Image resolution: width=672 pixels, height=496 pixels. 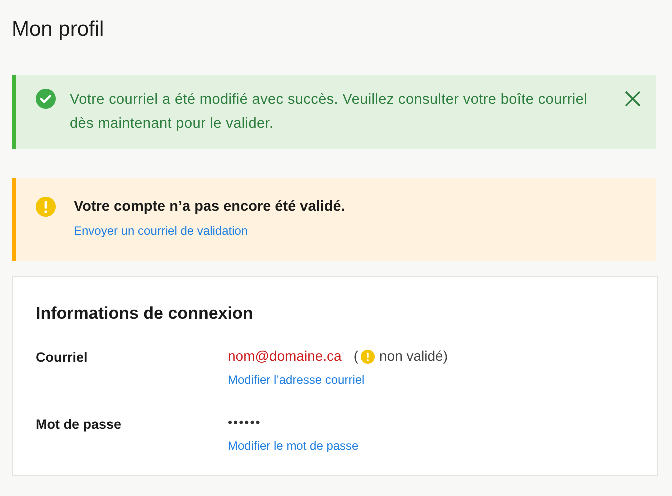 I want to click on change-password-link: Modifier le mot de passe, so click(x=293, y=445).